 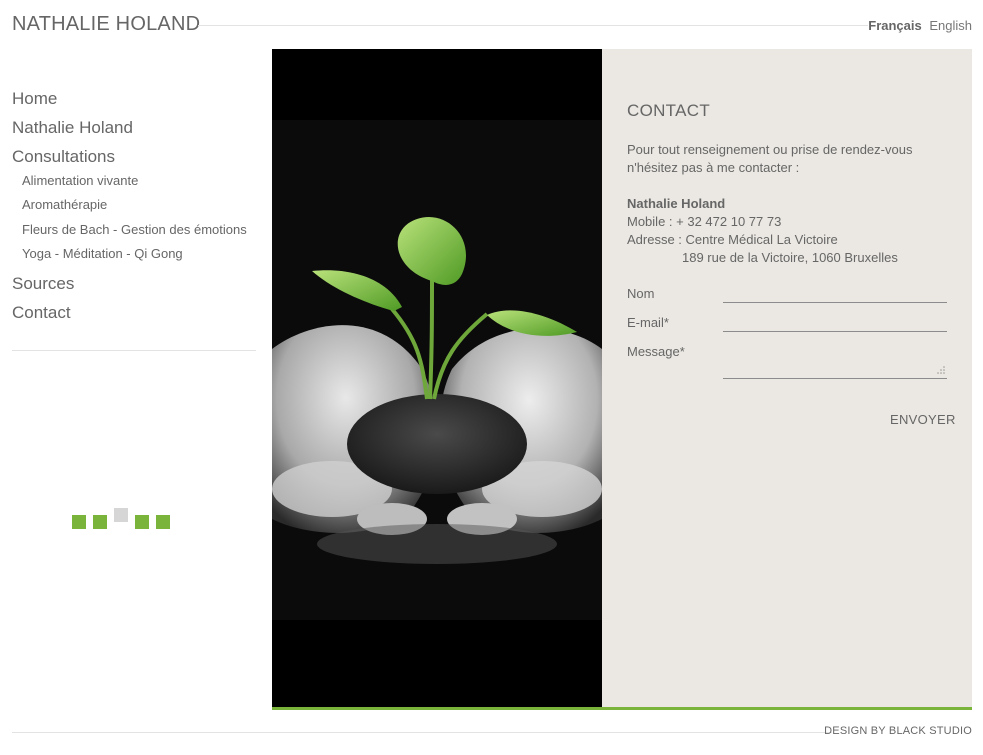 What do you see at coordinates (648, 322) in the screenshot?
I see `email-label: E-mail*` at bounding box center [648, 322].